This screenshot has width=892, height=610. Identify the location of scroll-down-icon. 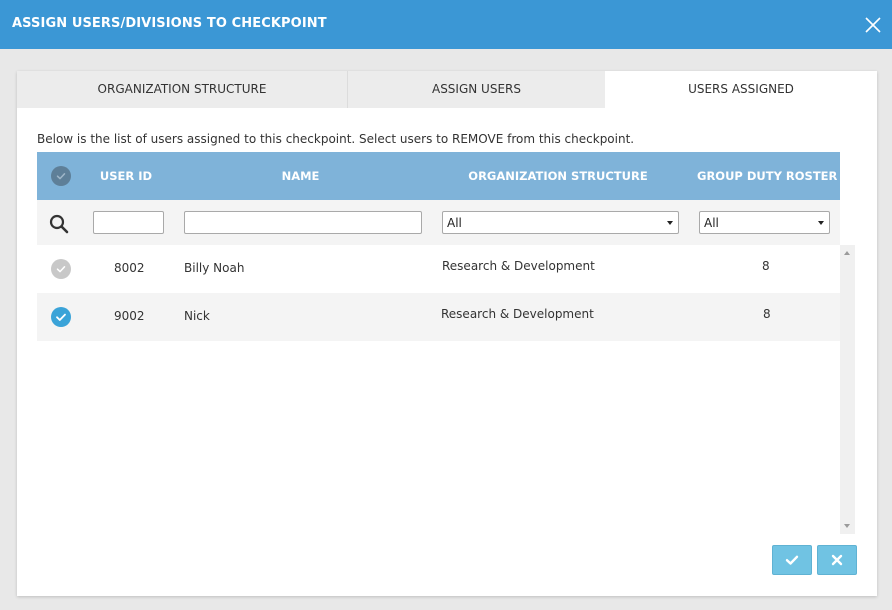
(847, 526).